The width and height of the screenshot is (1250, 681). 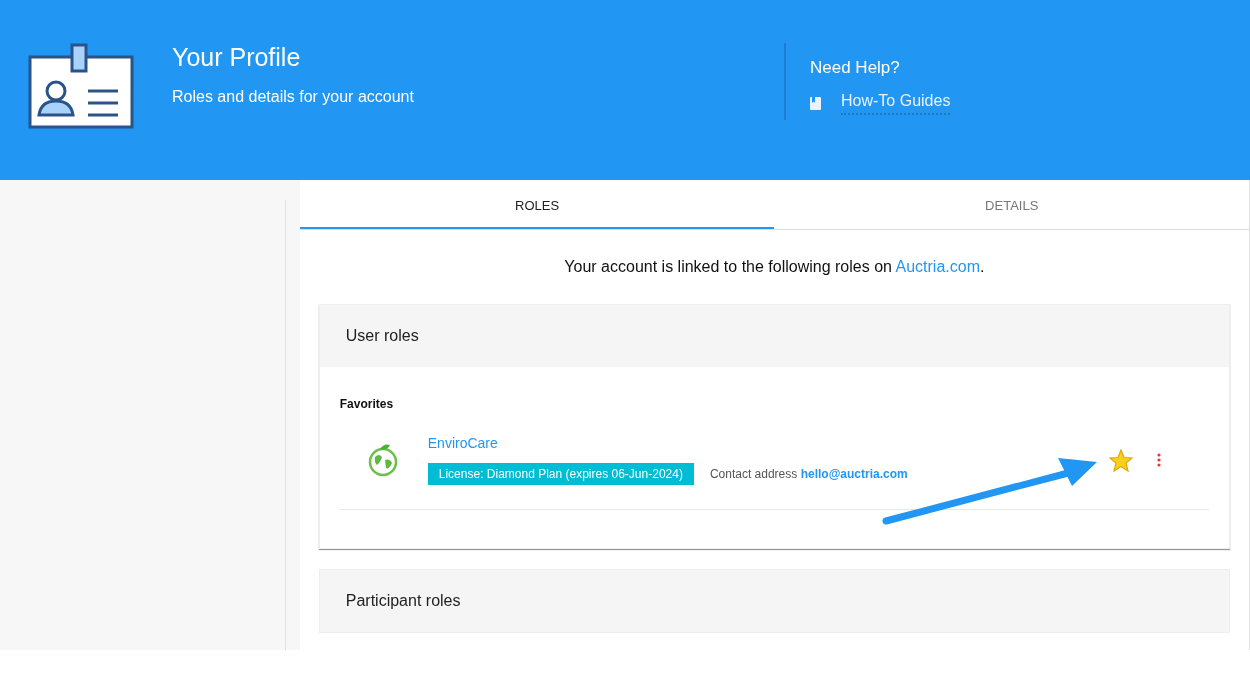 What do you see at coordinates (382, 335) in the screenshot?
I see `panel-title: User roles` at bounding box center [382, 335].